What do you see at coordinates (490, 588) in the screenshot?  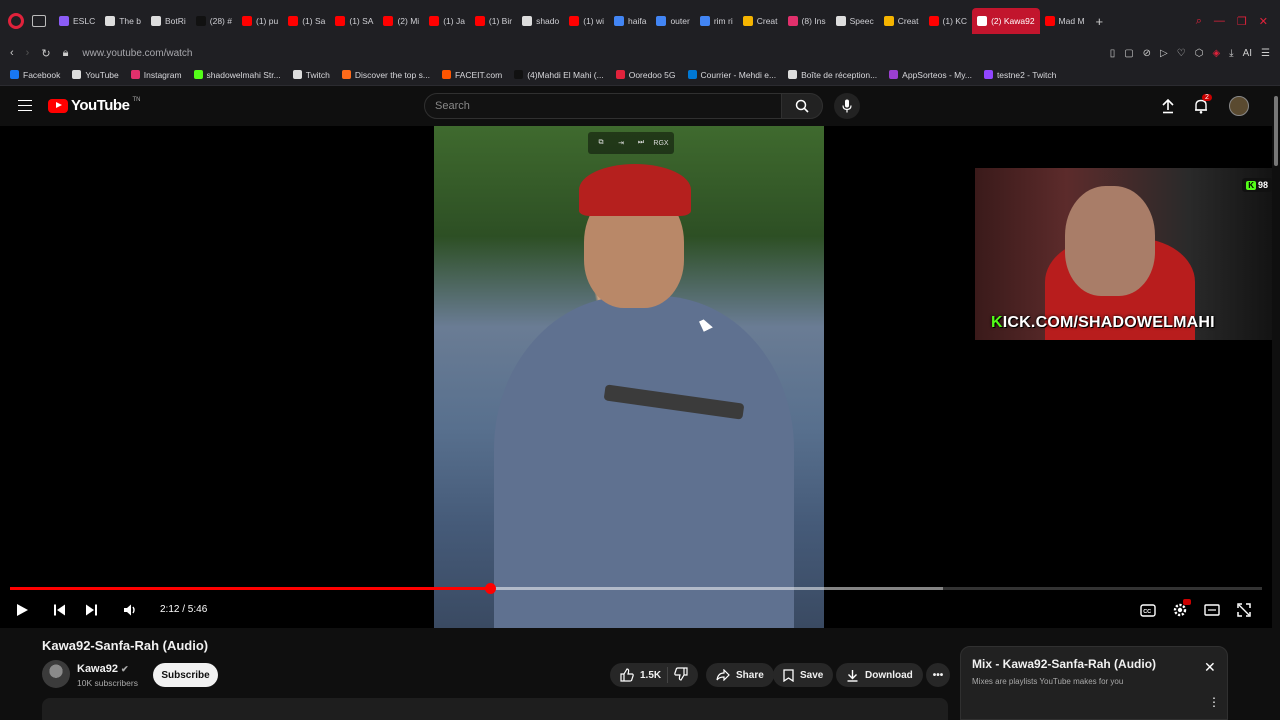 I see `scrubber-handle` at bounding box center [490, 588].